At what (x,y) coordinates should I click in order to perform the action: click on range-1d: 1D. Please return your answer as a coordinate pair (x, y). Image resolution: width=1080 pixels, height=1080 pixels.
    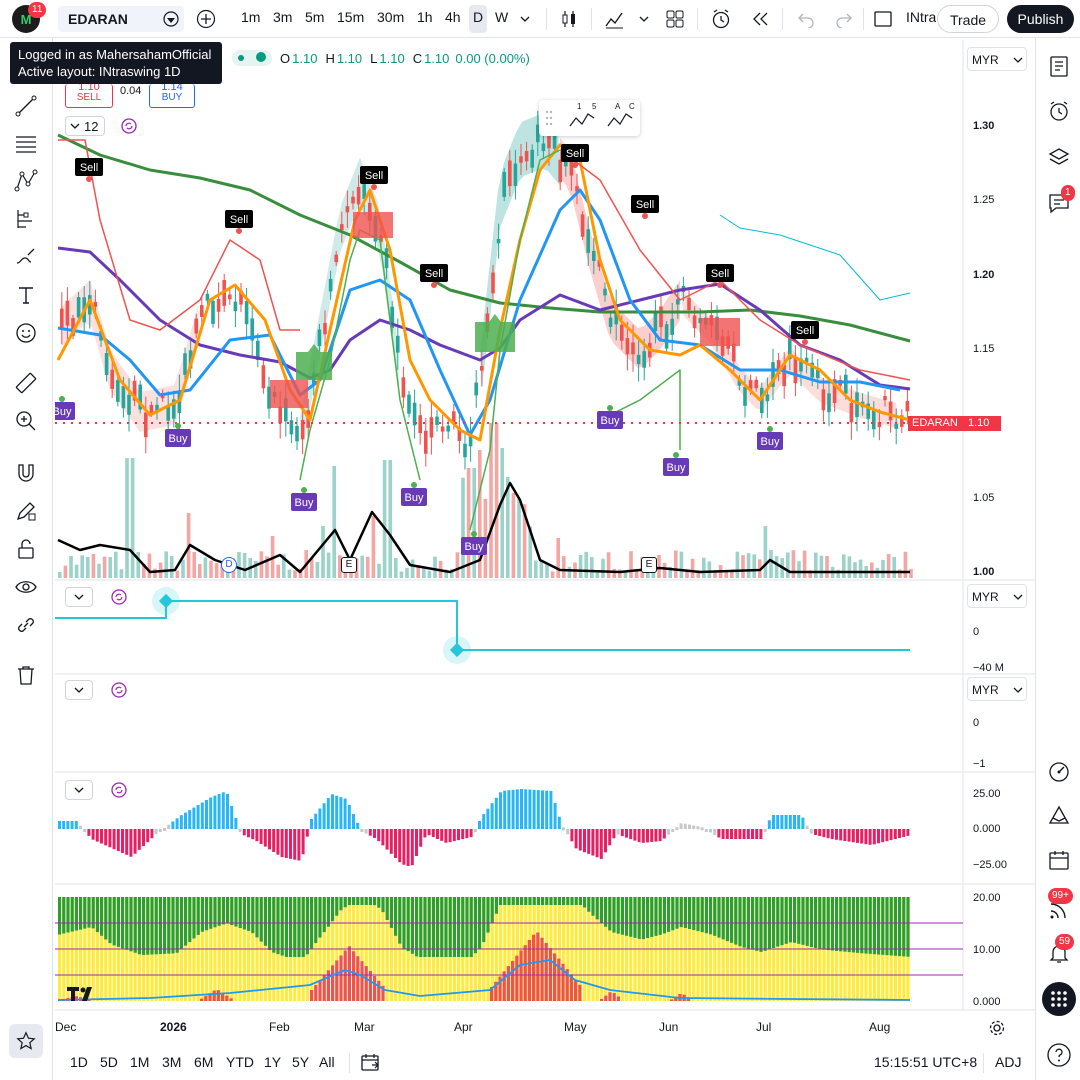
    Looking at the image, I should click on (79, 1062).